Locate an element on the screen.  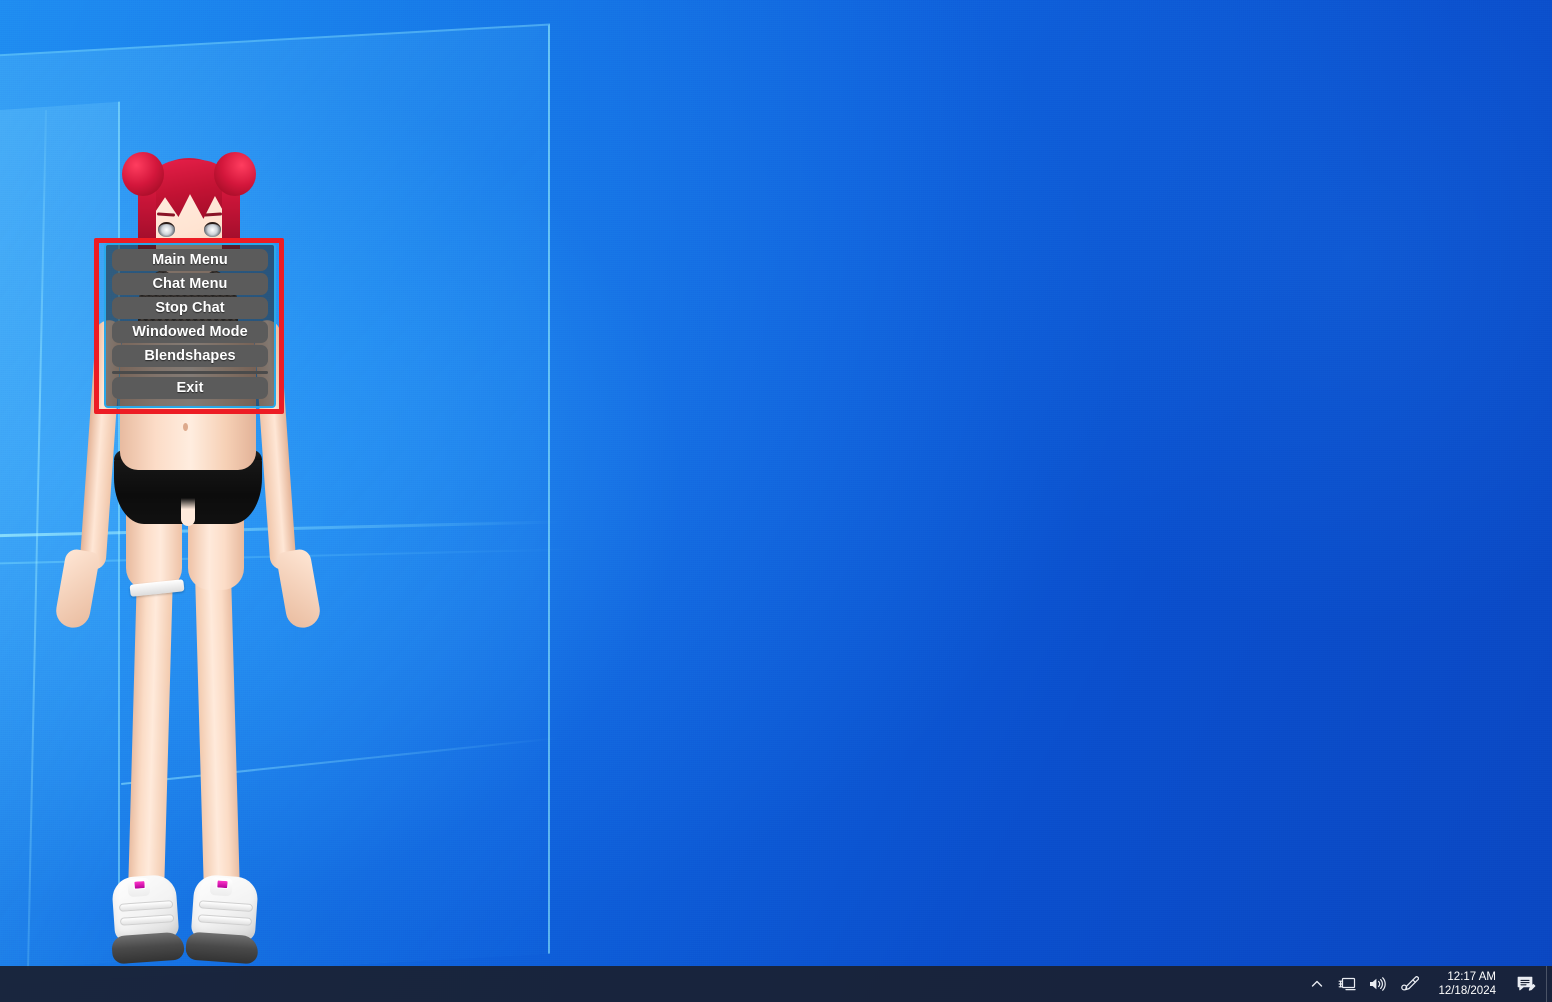
pen-stylus-icon is located at coordinates (1409, 984).